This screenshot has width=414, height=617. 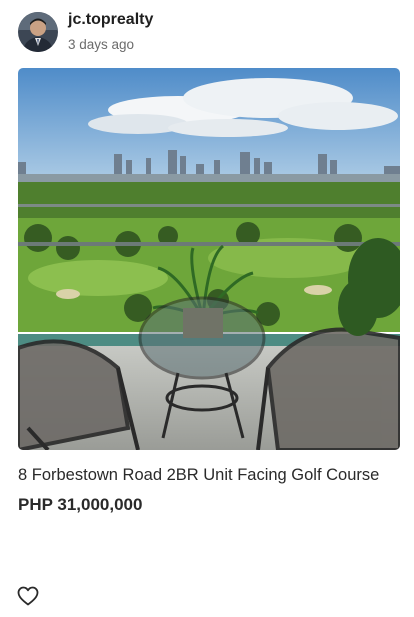 I want to click on heart-outline-icon, so click(x=28, y=596).